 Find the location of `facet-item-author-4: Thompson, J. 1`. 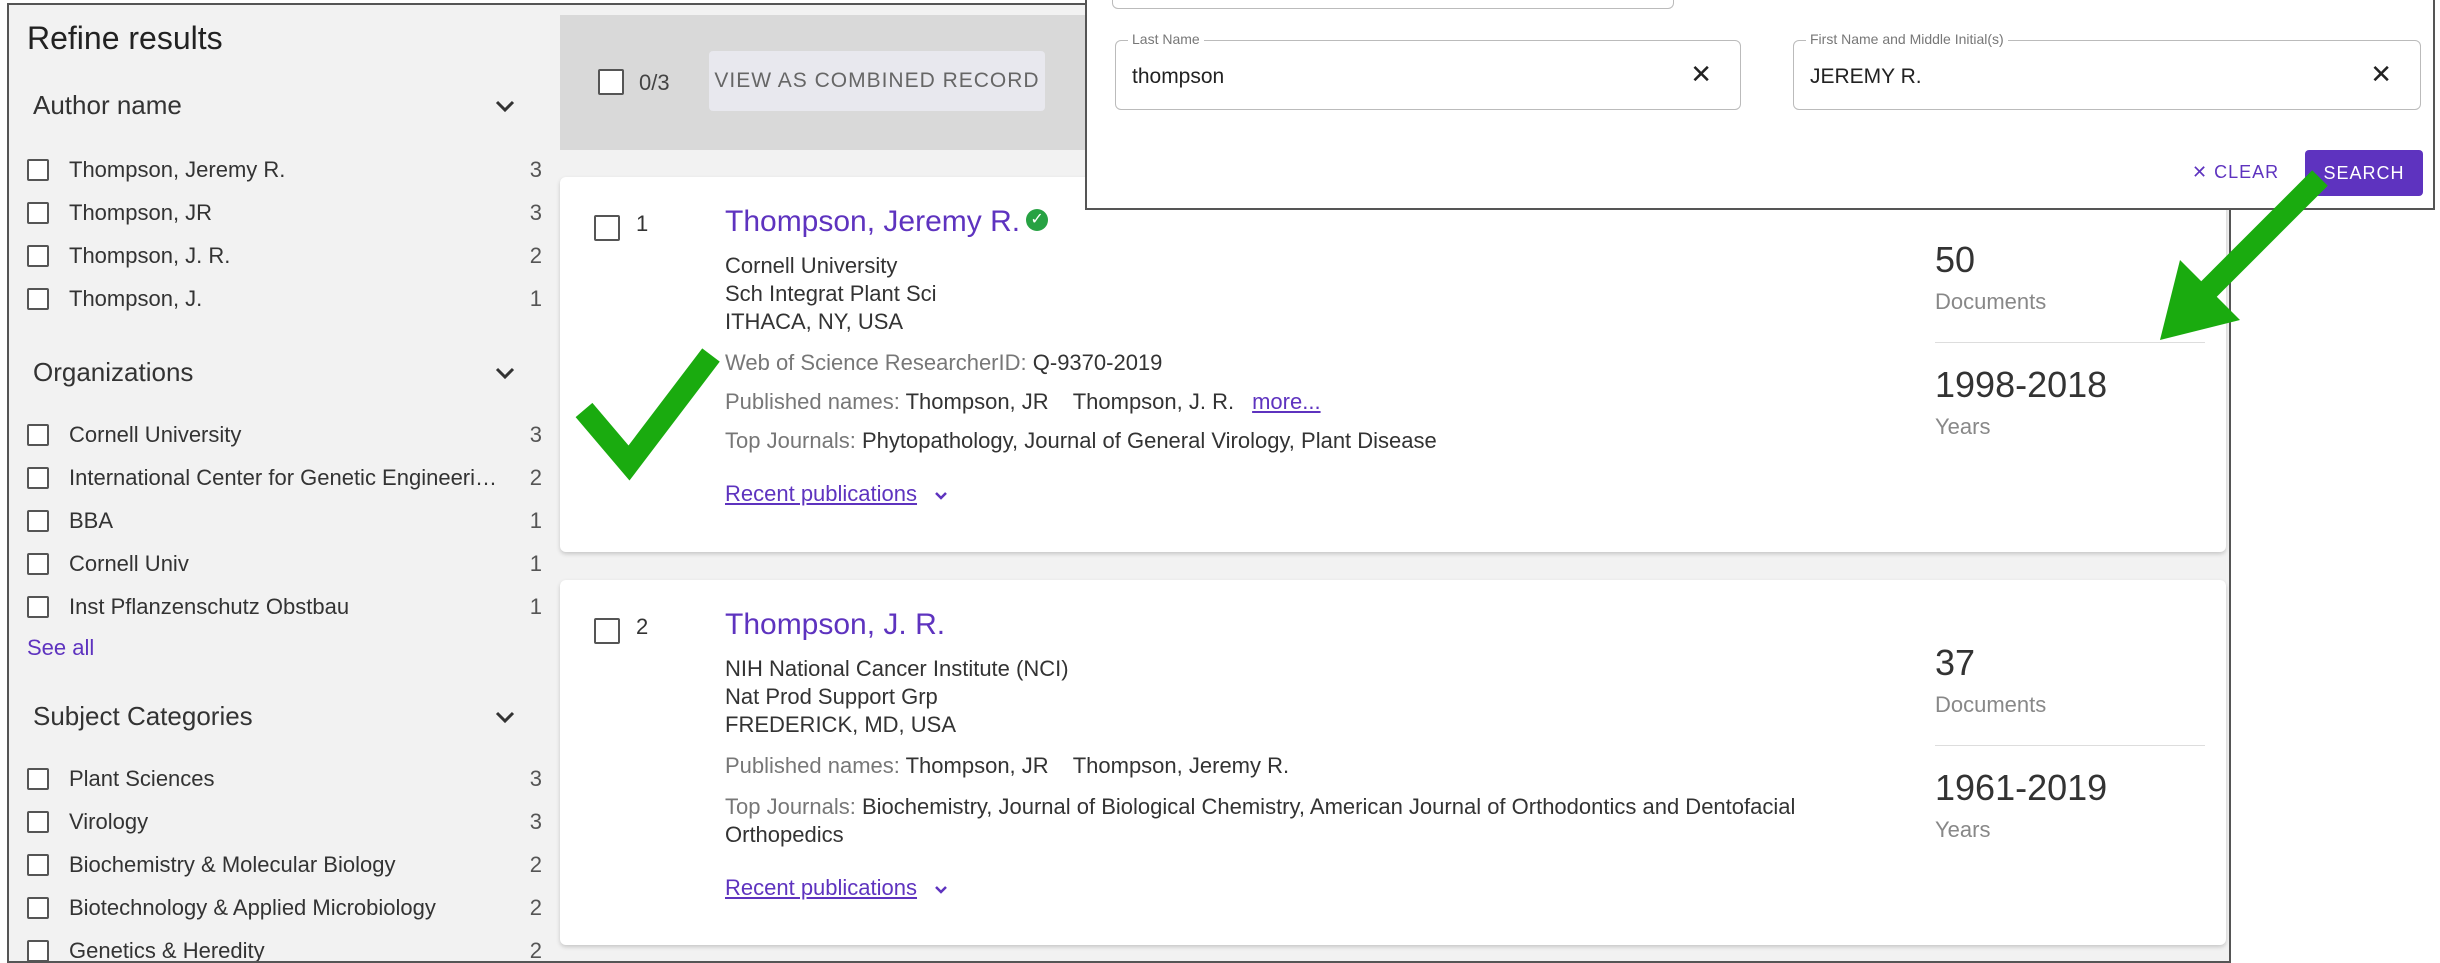

facet-item-author-4: Thompson, J. 1 is located at coordinates (284, 303).